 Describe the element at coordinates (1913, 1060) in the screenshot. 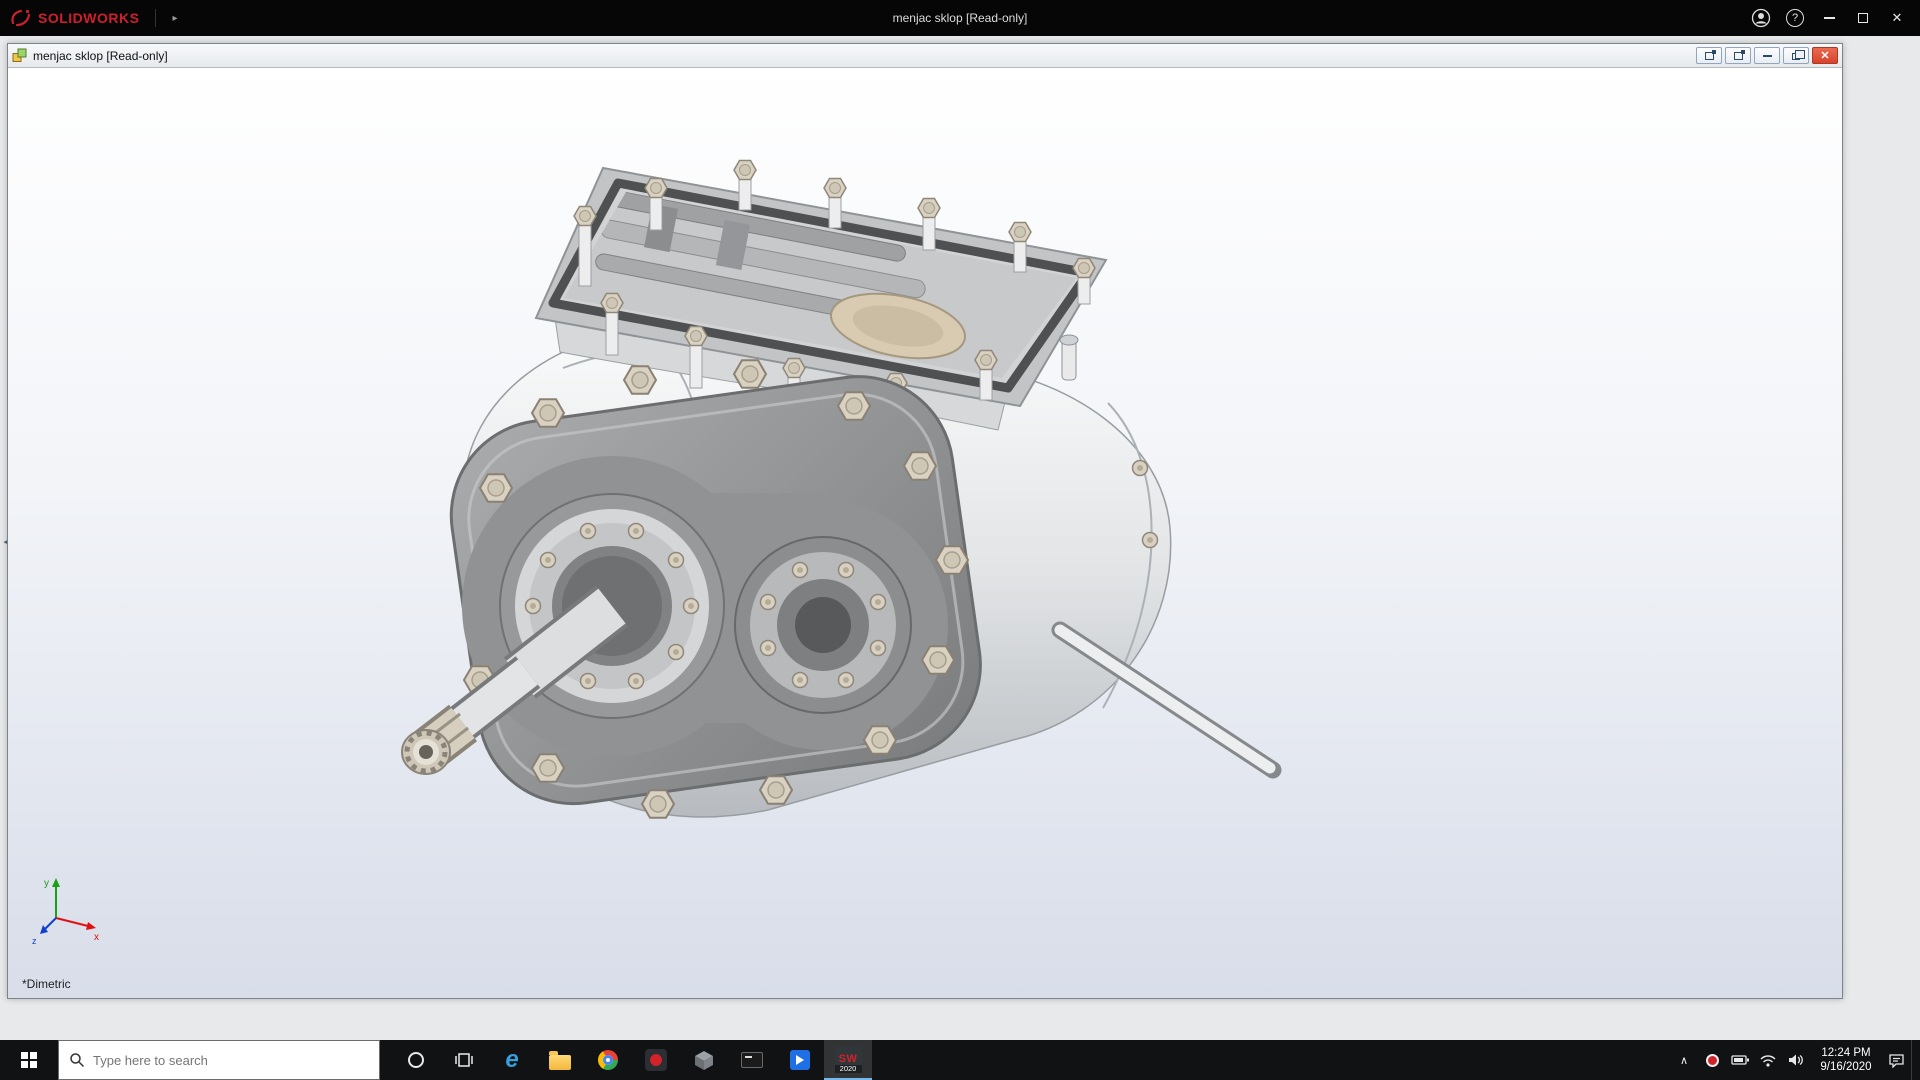

I see `show-desktop-button` at that location.